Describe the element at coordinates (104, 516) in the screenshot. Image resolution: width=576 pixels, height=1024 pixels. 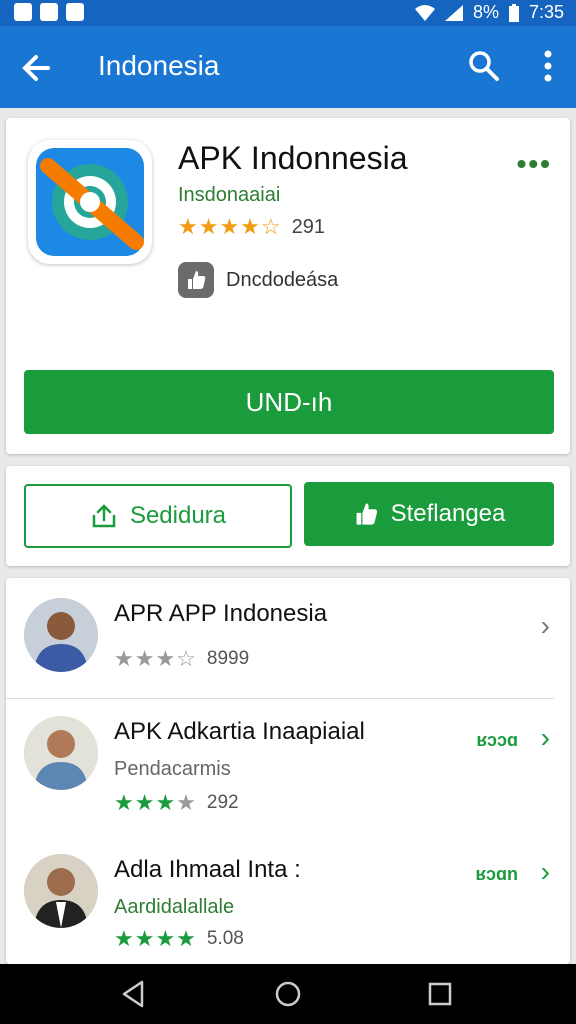
I see `share-icon` at that location.